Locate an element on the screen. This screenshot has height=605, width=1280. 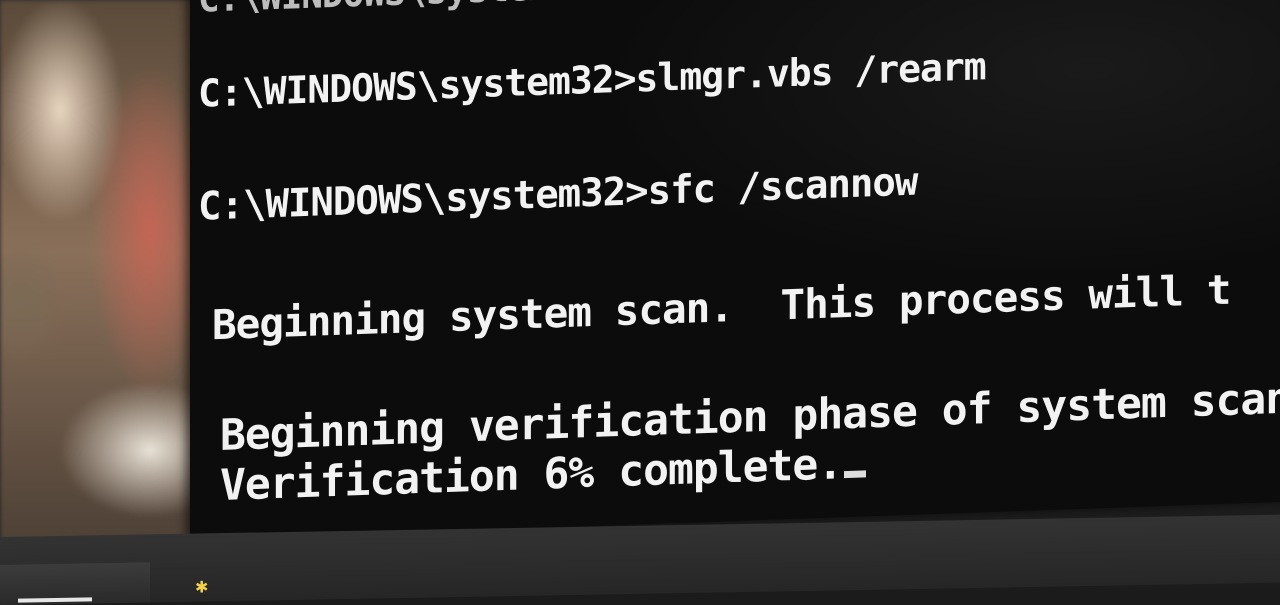
text-cursor is located at coordinates (855, 474).